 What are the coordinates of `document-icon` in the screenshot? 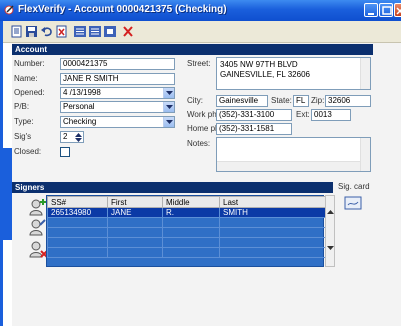 It's located at (17, 31).